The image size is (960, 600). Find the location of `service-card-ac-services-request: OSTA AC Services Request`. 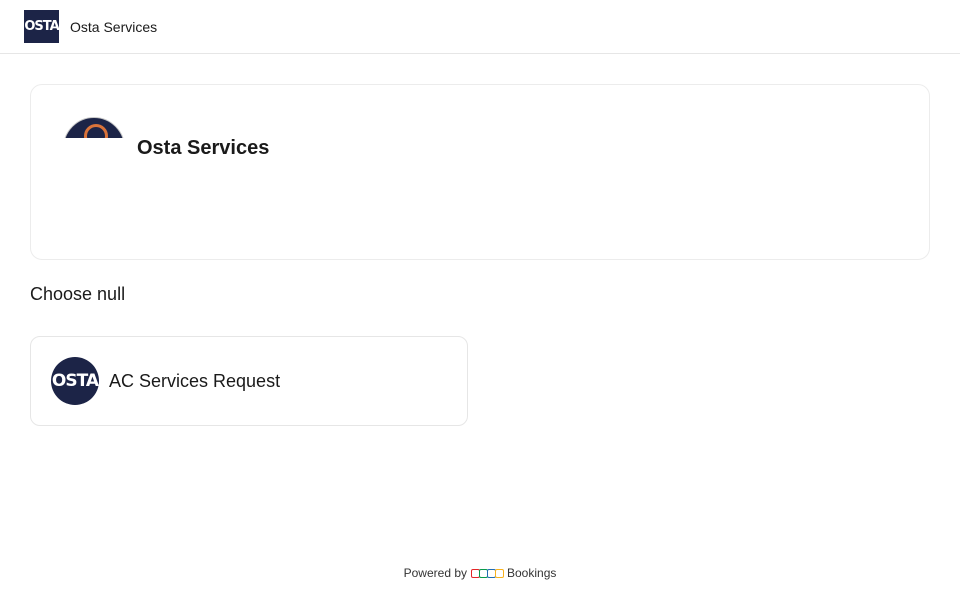

service-card-ac-services-request: OSTA AC Services Request is located at coordinates (249, 381).